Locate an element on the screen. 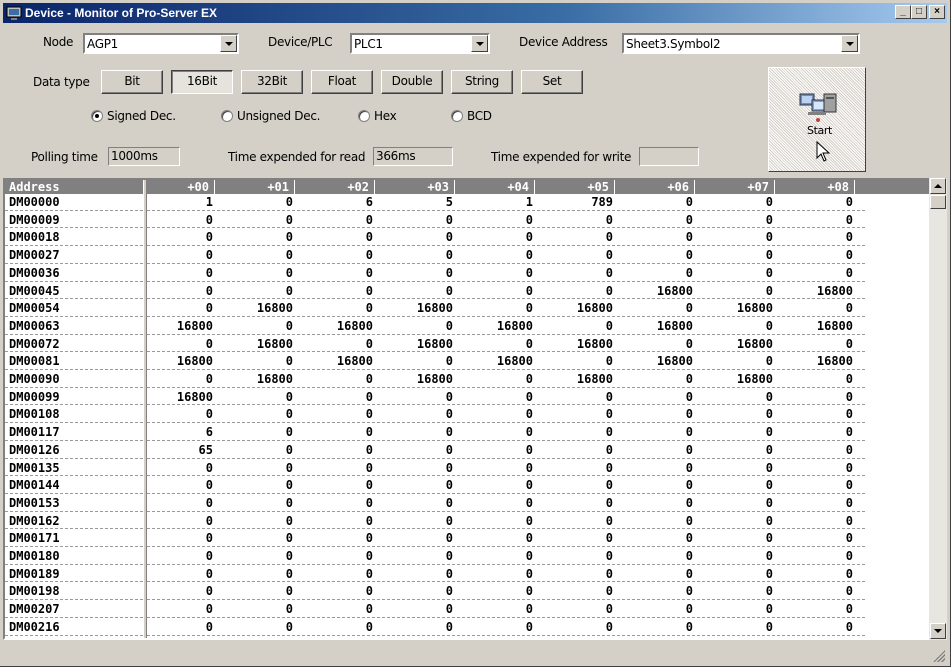 This screenshot has width=951, height=667. string-button: String is located at coordinates (482, 82).